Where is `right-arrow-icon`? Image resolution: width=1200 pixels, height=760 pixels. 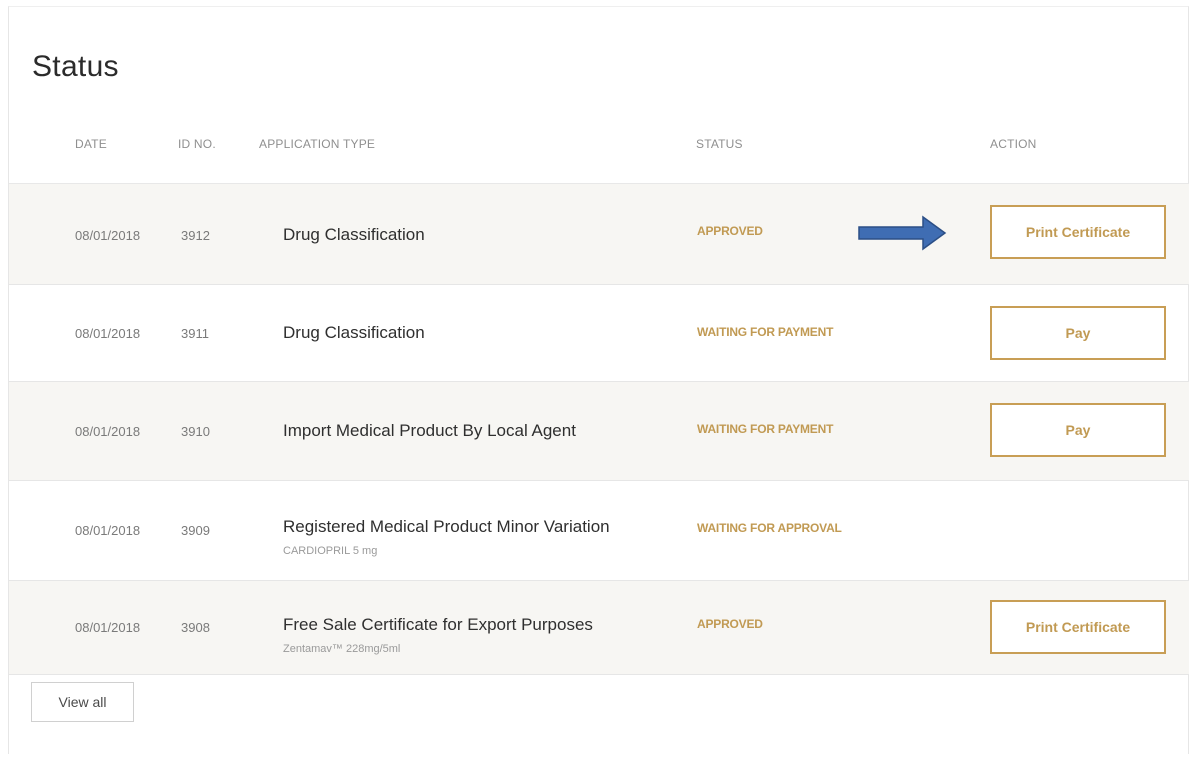
right-arrow-icon is located at coordinates (902, 233).